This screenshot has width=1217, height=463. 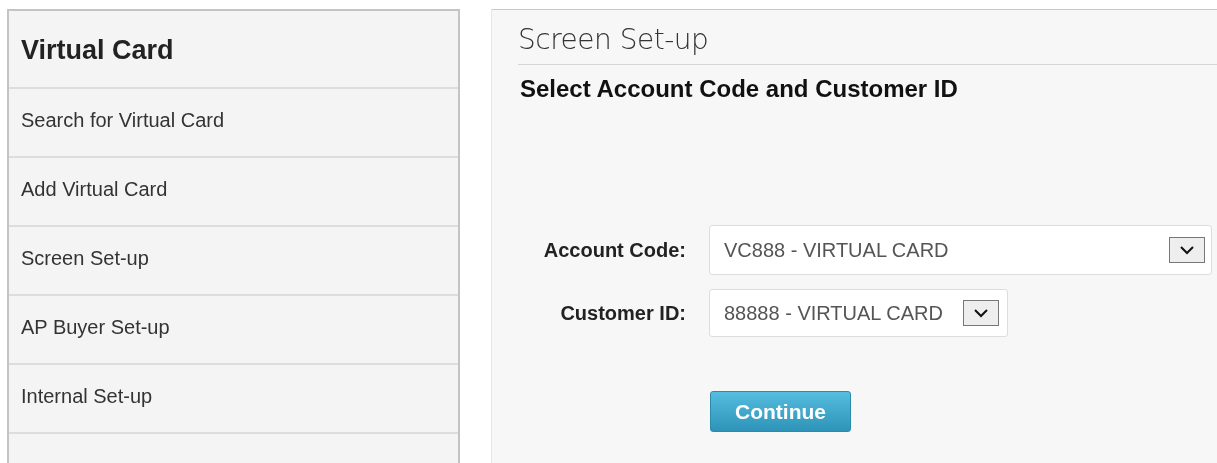 What do you see at coordinates (233, 399) in the screenshot?
I see `sidebar-link: Internal Set-up` at bounding box center [233, 399].